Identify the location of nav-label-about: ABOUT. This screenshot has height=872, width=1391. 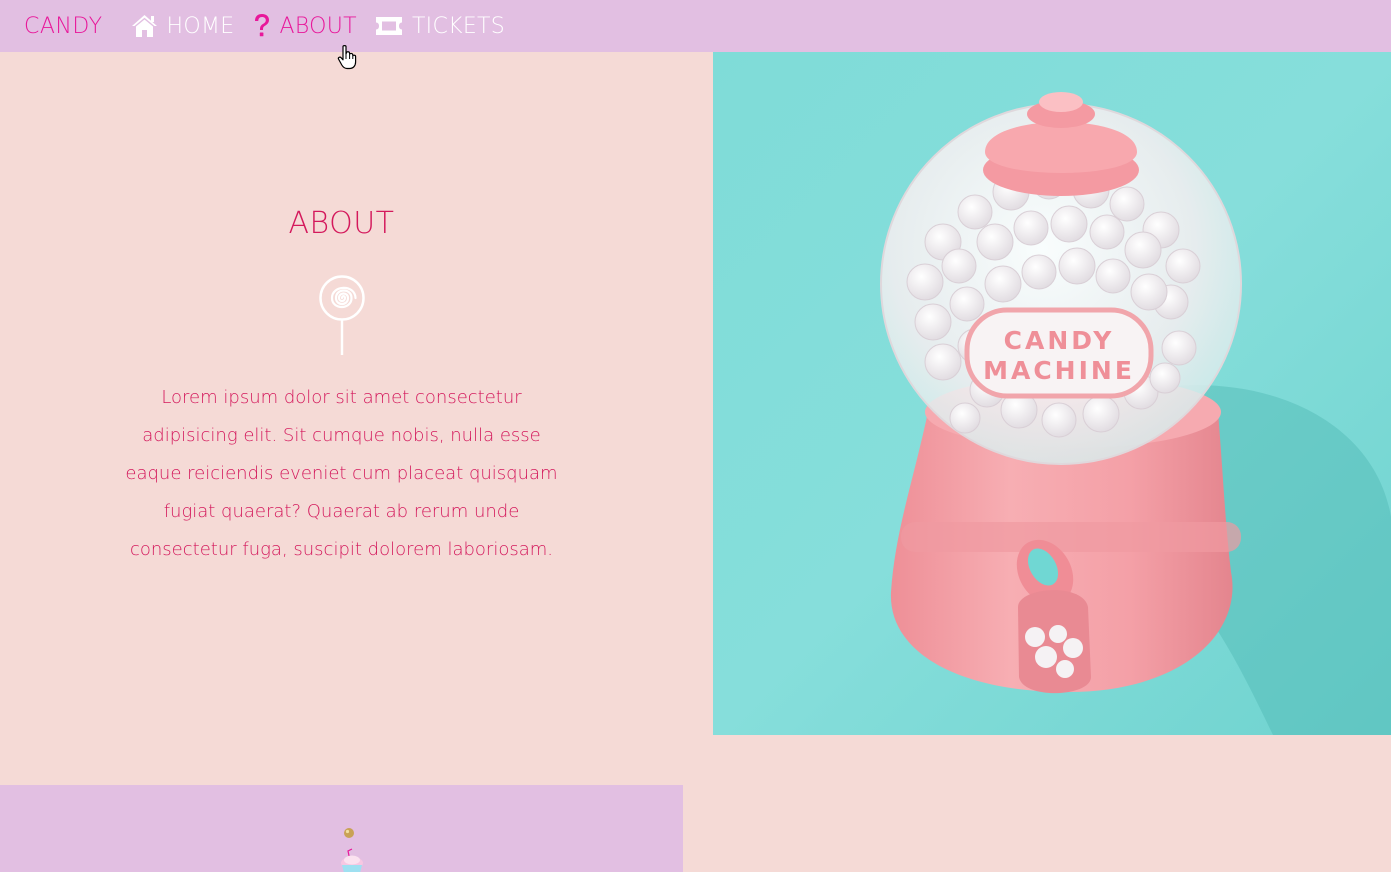
(318, 26).